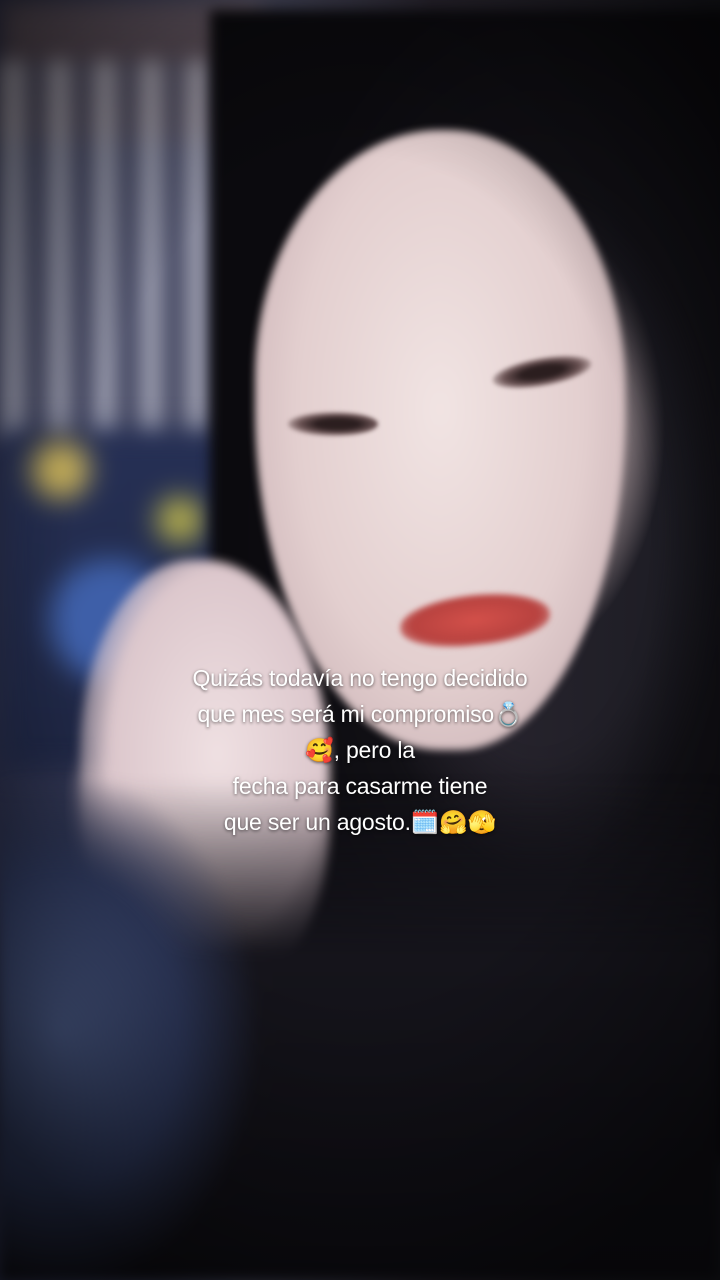 Image resolution: width=720 pixels, height=1280 pixels. I want to click on caption-line-4: fecha para casarme tiene, so click(360, 786).